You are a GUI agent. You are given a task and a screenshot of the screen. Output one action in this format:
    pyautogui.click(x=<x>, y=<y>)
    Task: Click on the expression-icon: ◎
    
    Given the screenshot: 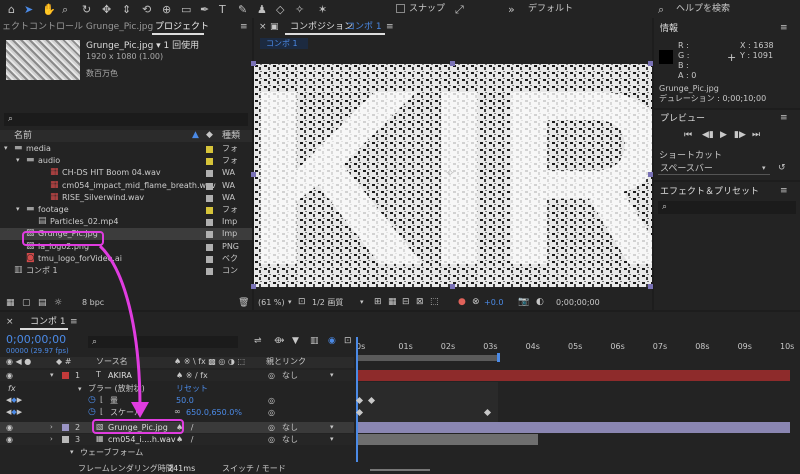 What is the action you would take?
    pyautogui.click(x=271, y=401)
    